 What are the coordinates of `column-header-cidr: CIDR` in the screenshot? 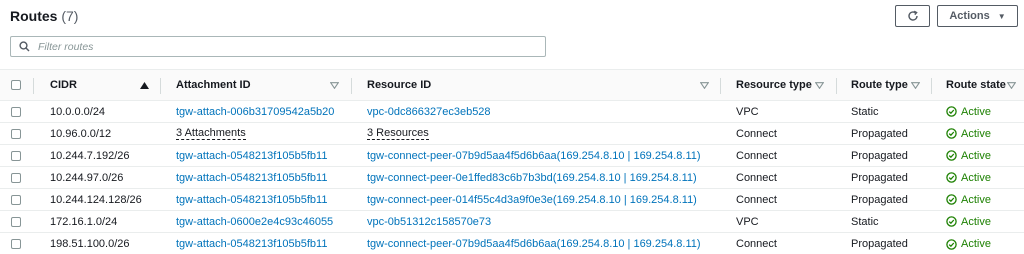 It's located at (63, 85).